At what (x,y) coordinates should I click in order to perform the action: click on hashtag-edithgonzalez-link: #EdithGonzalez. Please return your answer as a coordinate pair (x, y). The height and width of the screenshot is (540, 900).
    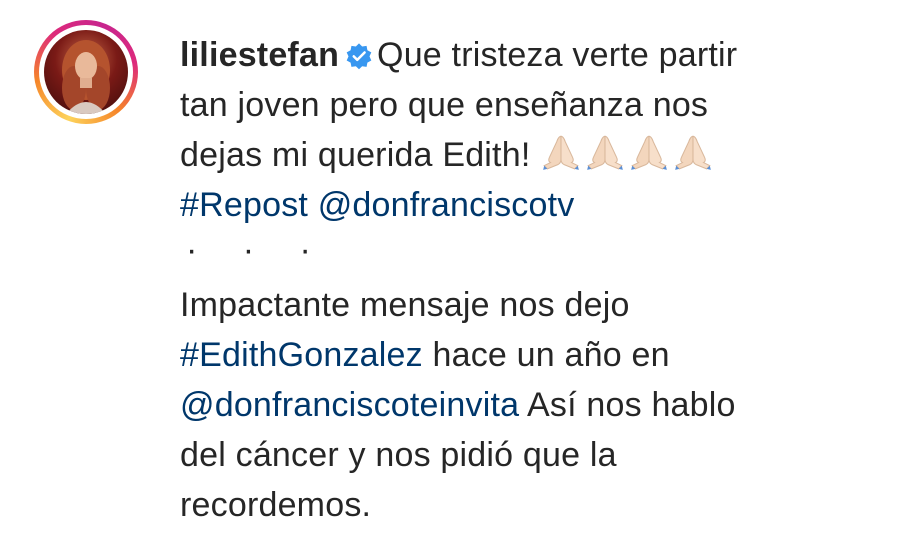
    Looking at the image, I should click on (301, 355).